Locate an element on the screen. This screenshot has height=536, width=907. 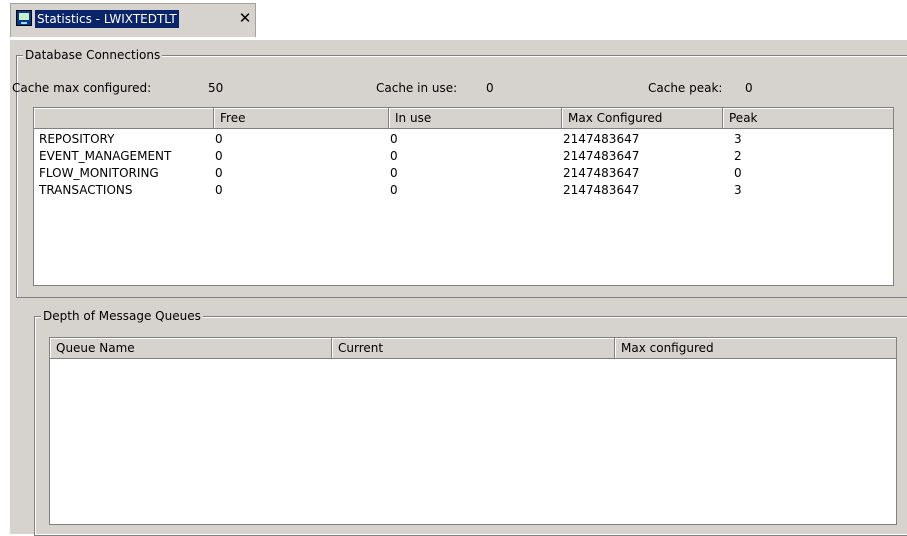
cache-in-use-label: Cache in use: is located at coordinates (417, 88).